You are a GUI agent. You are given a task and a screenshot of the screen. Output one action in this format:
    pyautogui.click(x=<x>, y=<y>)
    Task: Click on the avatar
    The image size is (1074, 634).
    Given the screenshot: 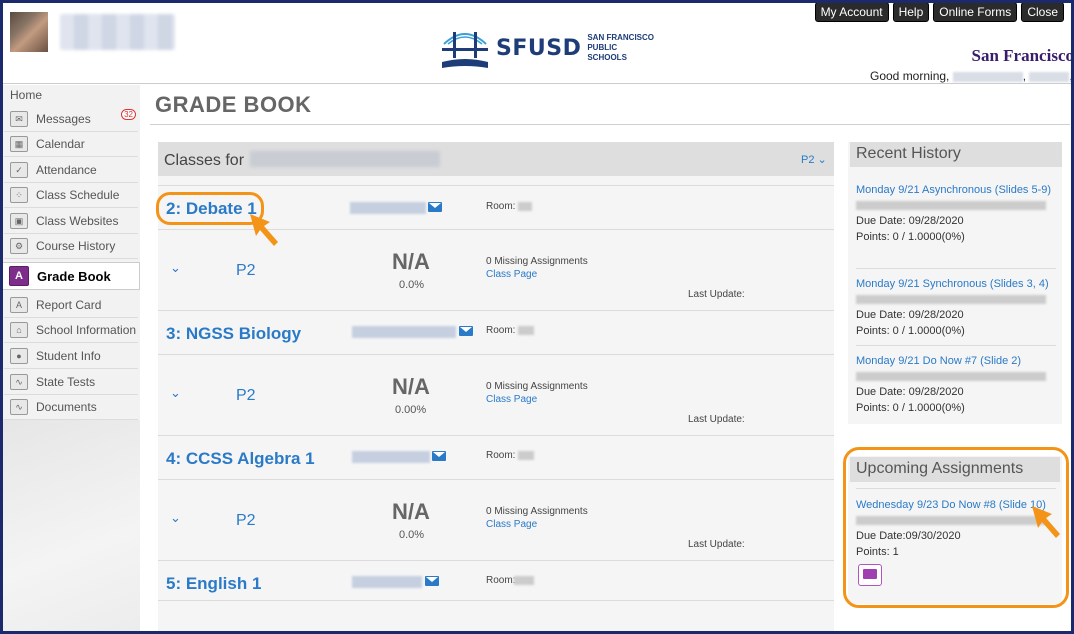 What is the action you would take?
    pyautogui.click(x=29, y=32)
    